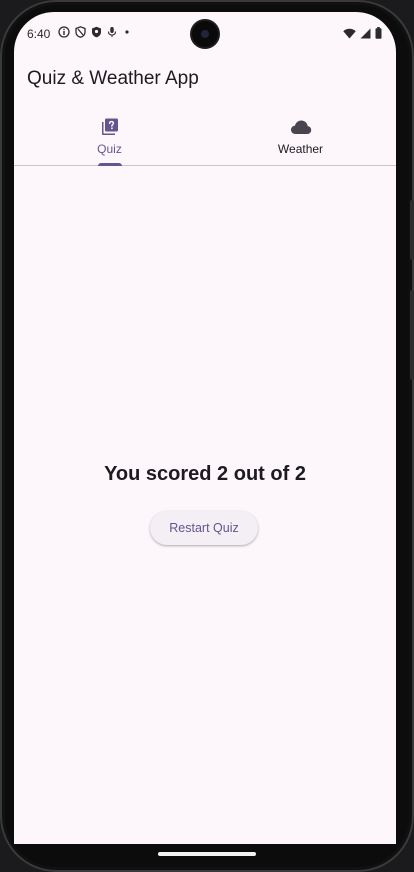  I want to click on app-bar: Quiz & Weather App, so click(205, 84).